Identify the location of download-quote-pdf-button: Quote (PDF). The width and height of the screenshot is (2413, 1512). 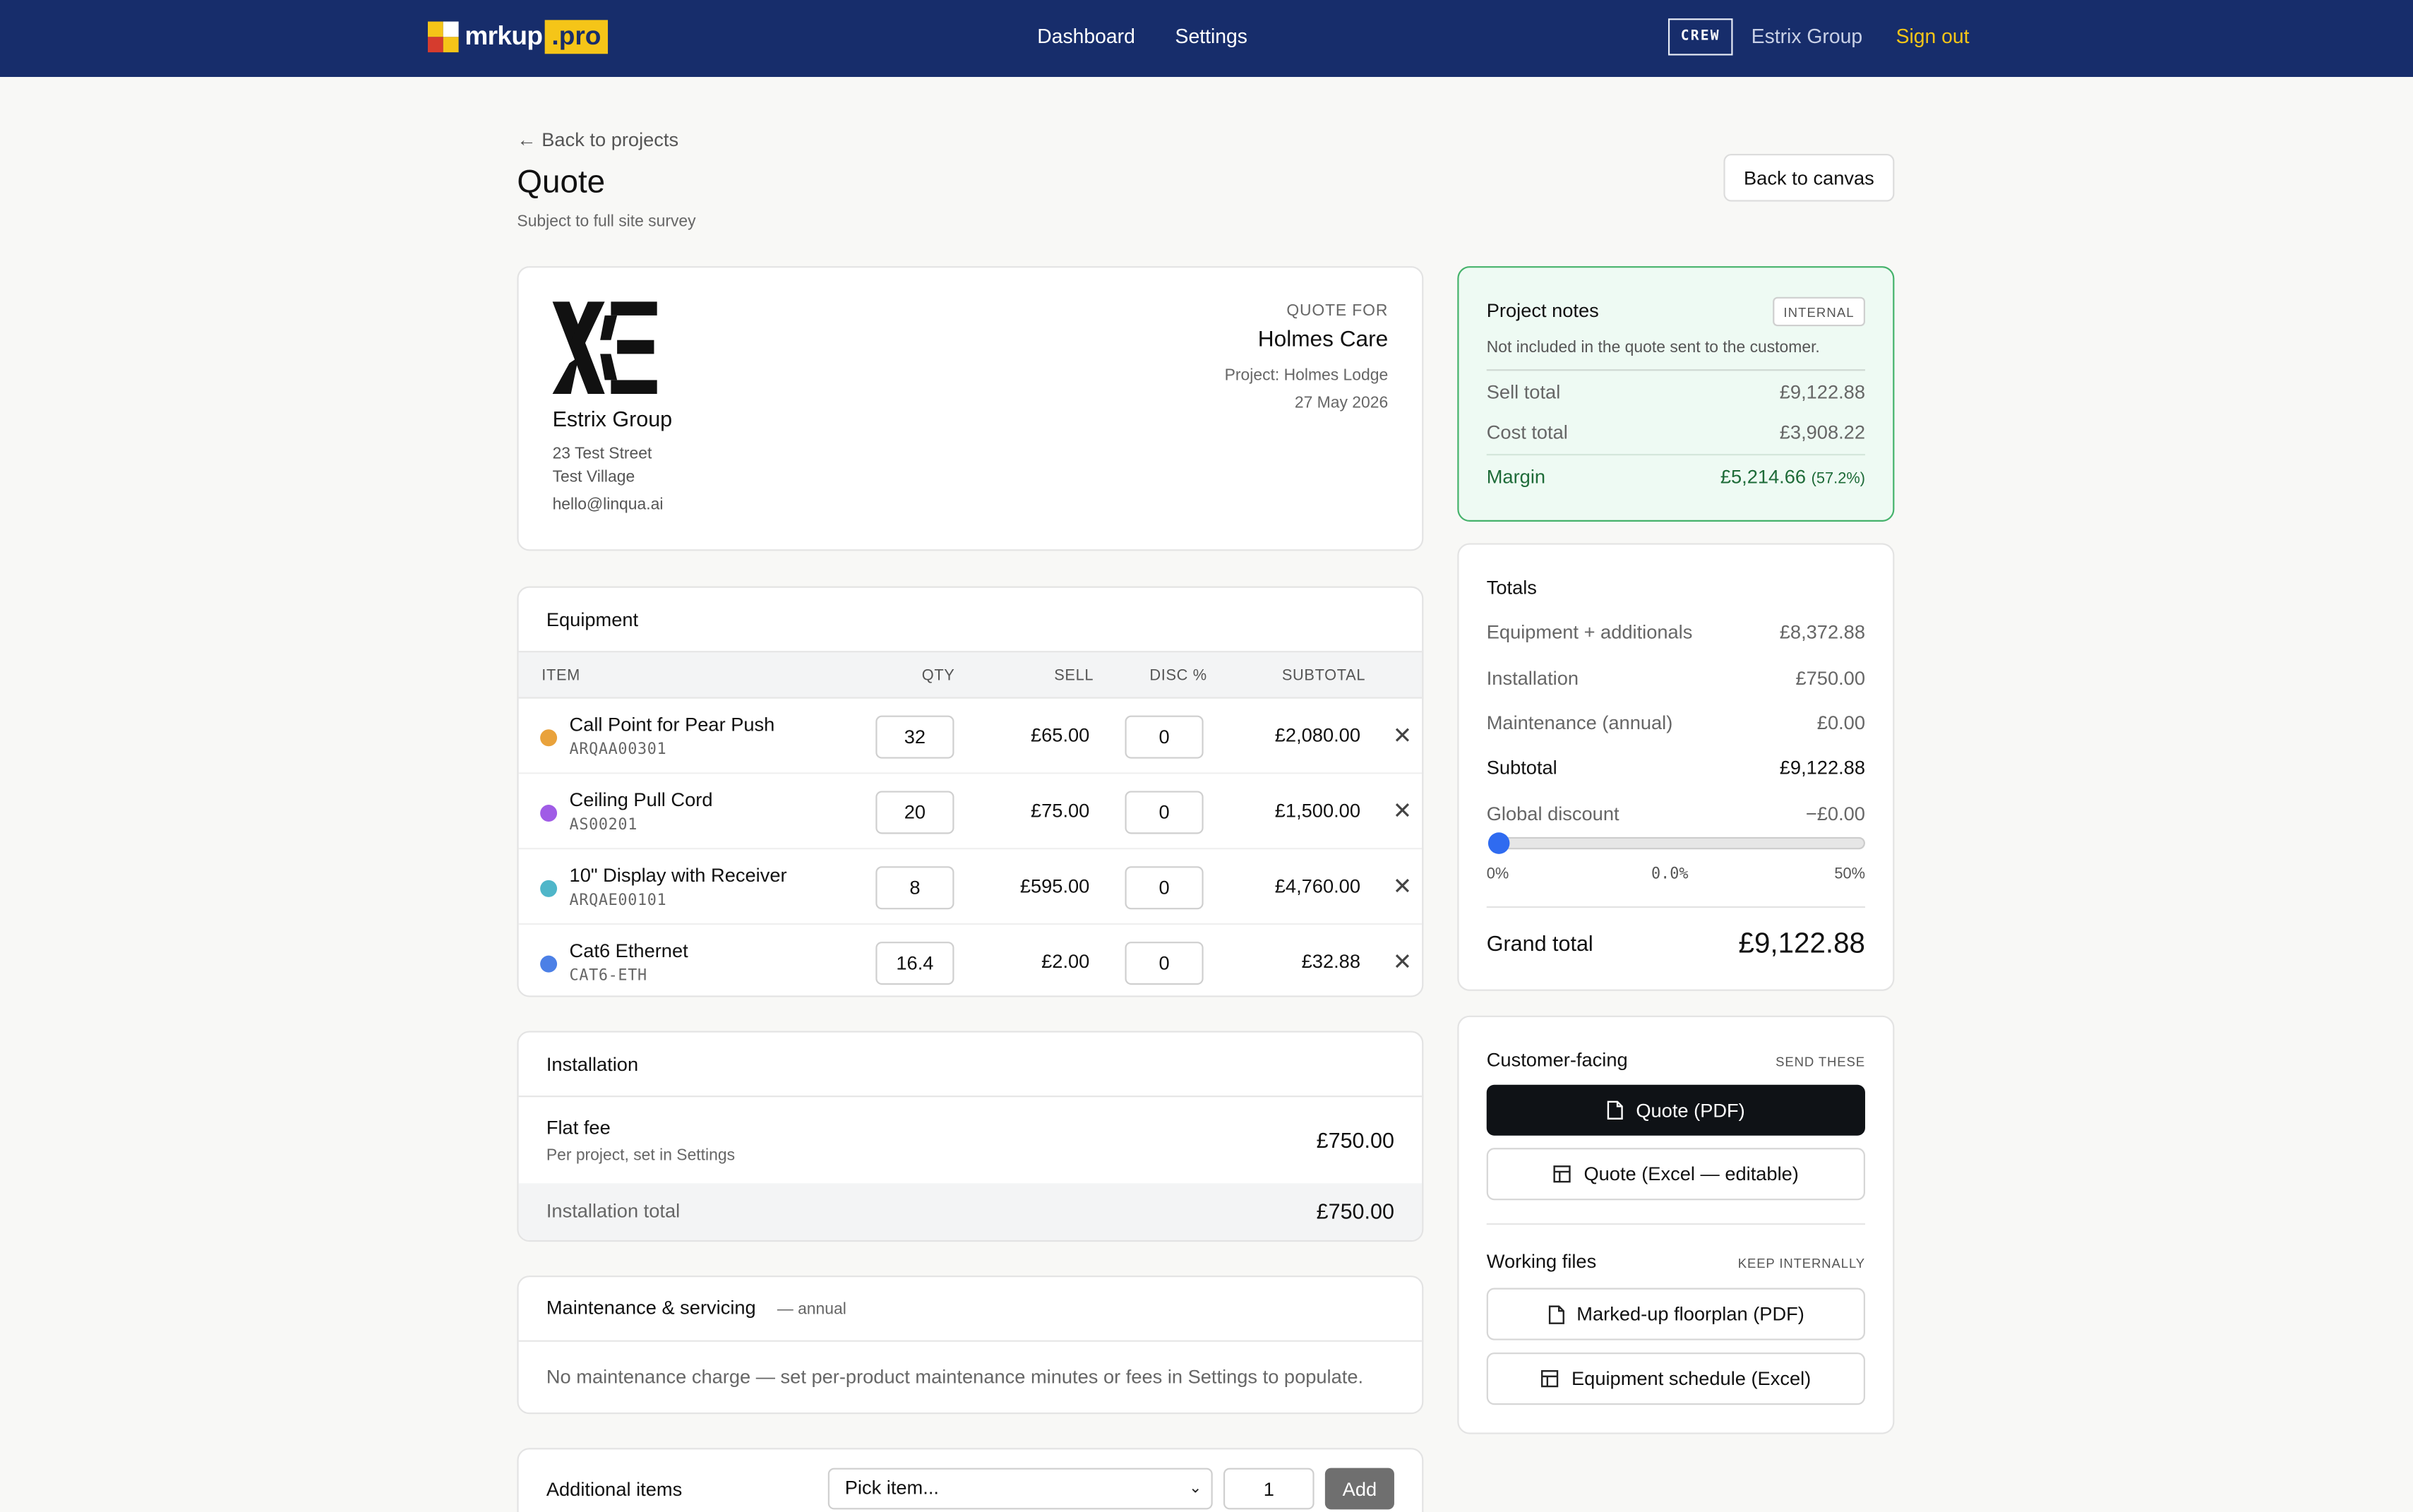
(1675, 1110).